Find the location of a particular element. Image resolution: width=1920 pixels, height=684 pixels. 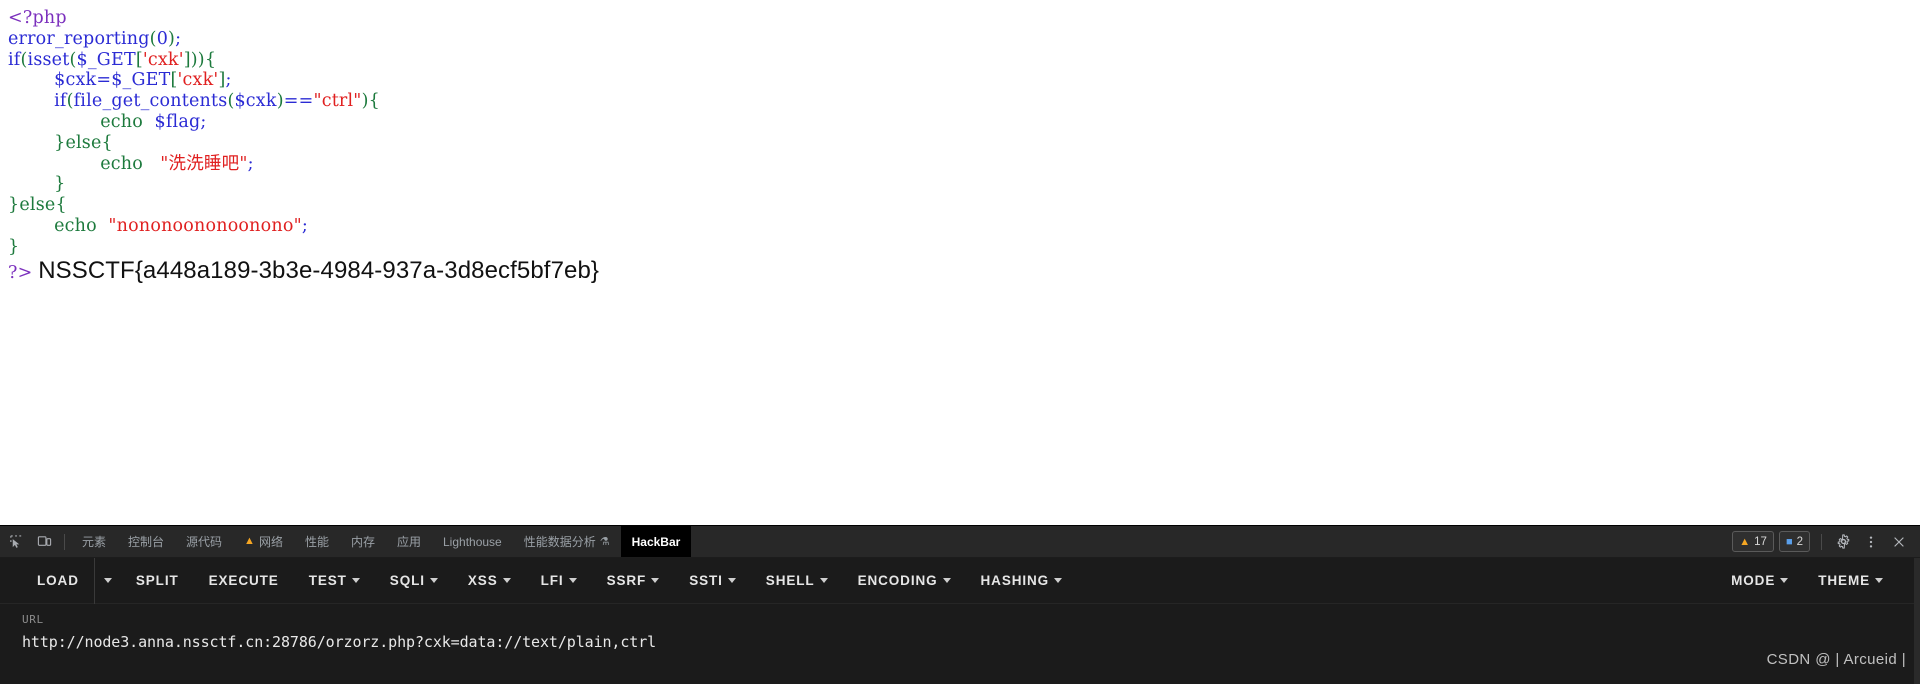

php-closing-tag: ?> is located at coordinates (23, 272).